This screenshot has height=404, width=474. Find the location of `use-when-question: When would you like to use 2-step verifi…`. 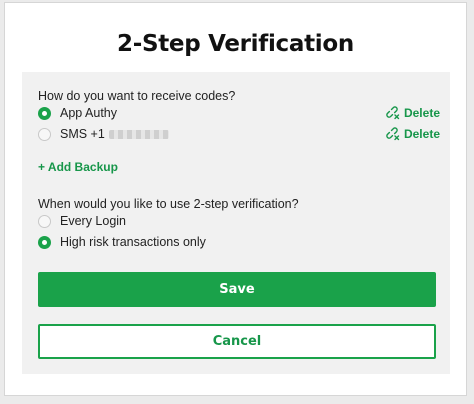

use-when-question: When would you like to use 2-step verifi… is located at coordinates (168, 204).